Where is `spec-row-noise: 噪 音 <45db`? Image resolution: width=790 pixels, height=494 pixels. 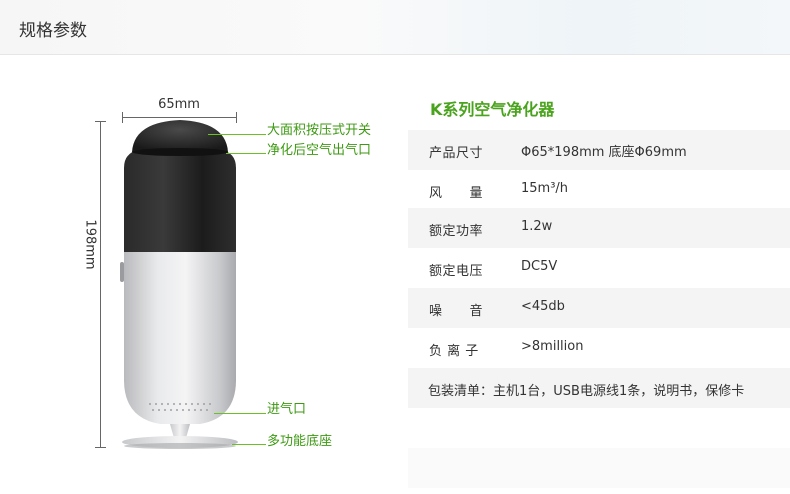
spec-row-noise: 噪 音 <45db is located at coordinates (599, 308).